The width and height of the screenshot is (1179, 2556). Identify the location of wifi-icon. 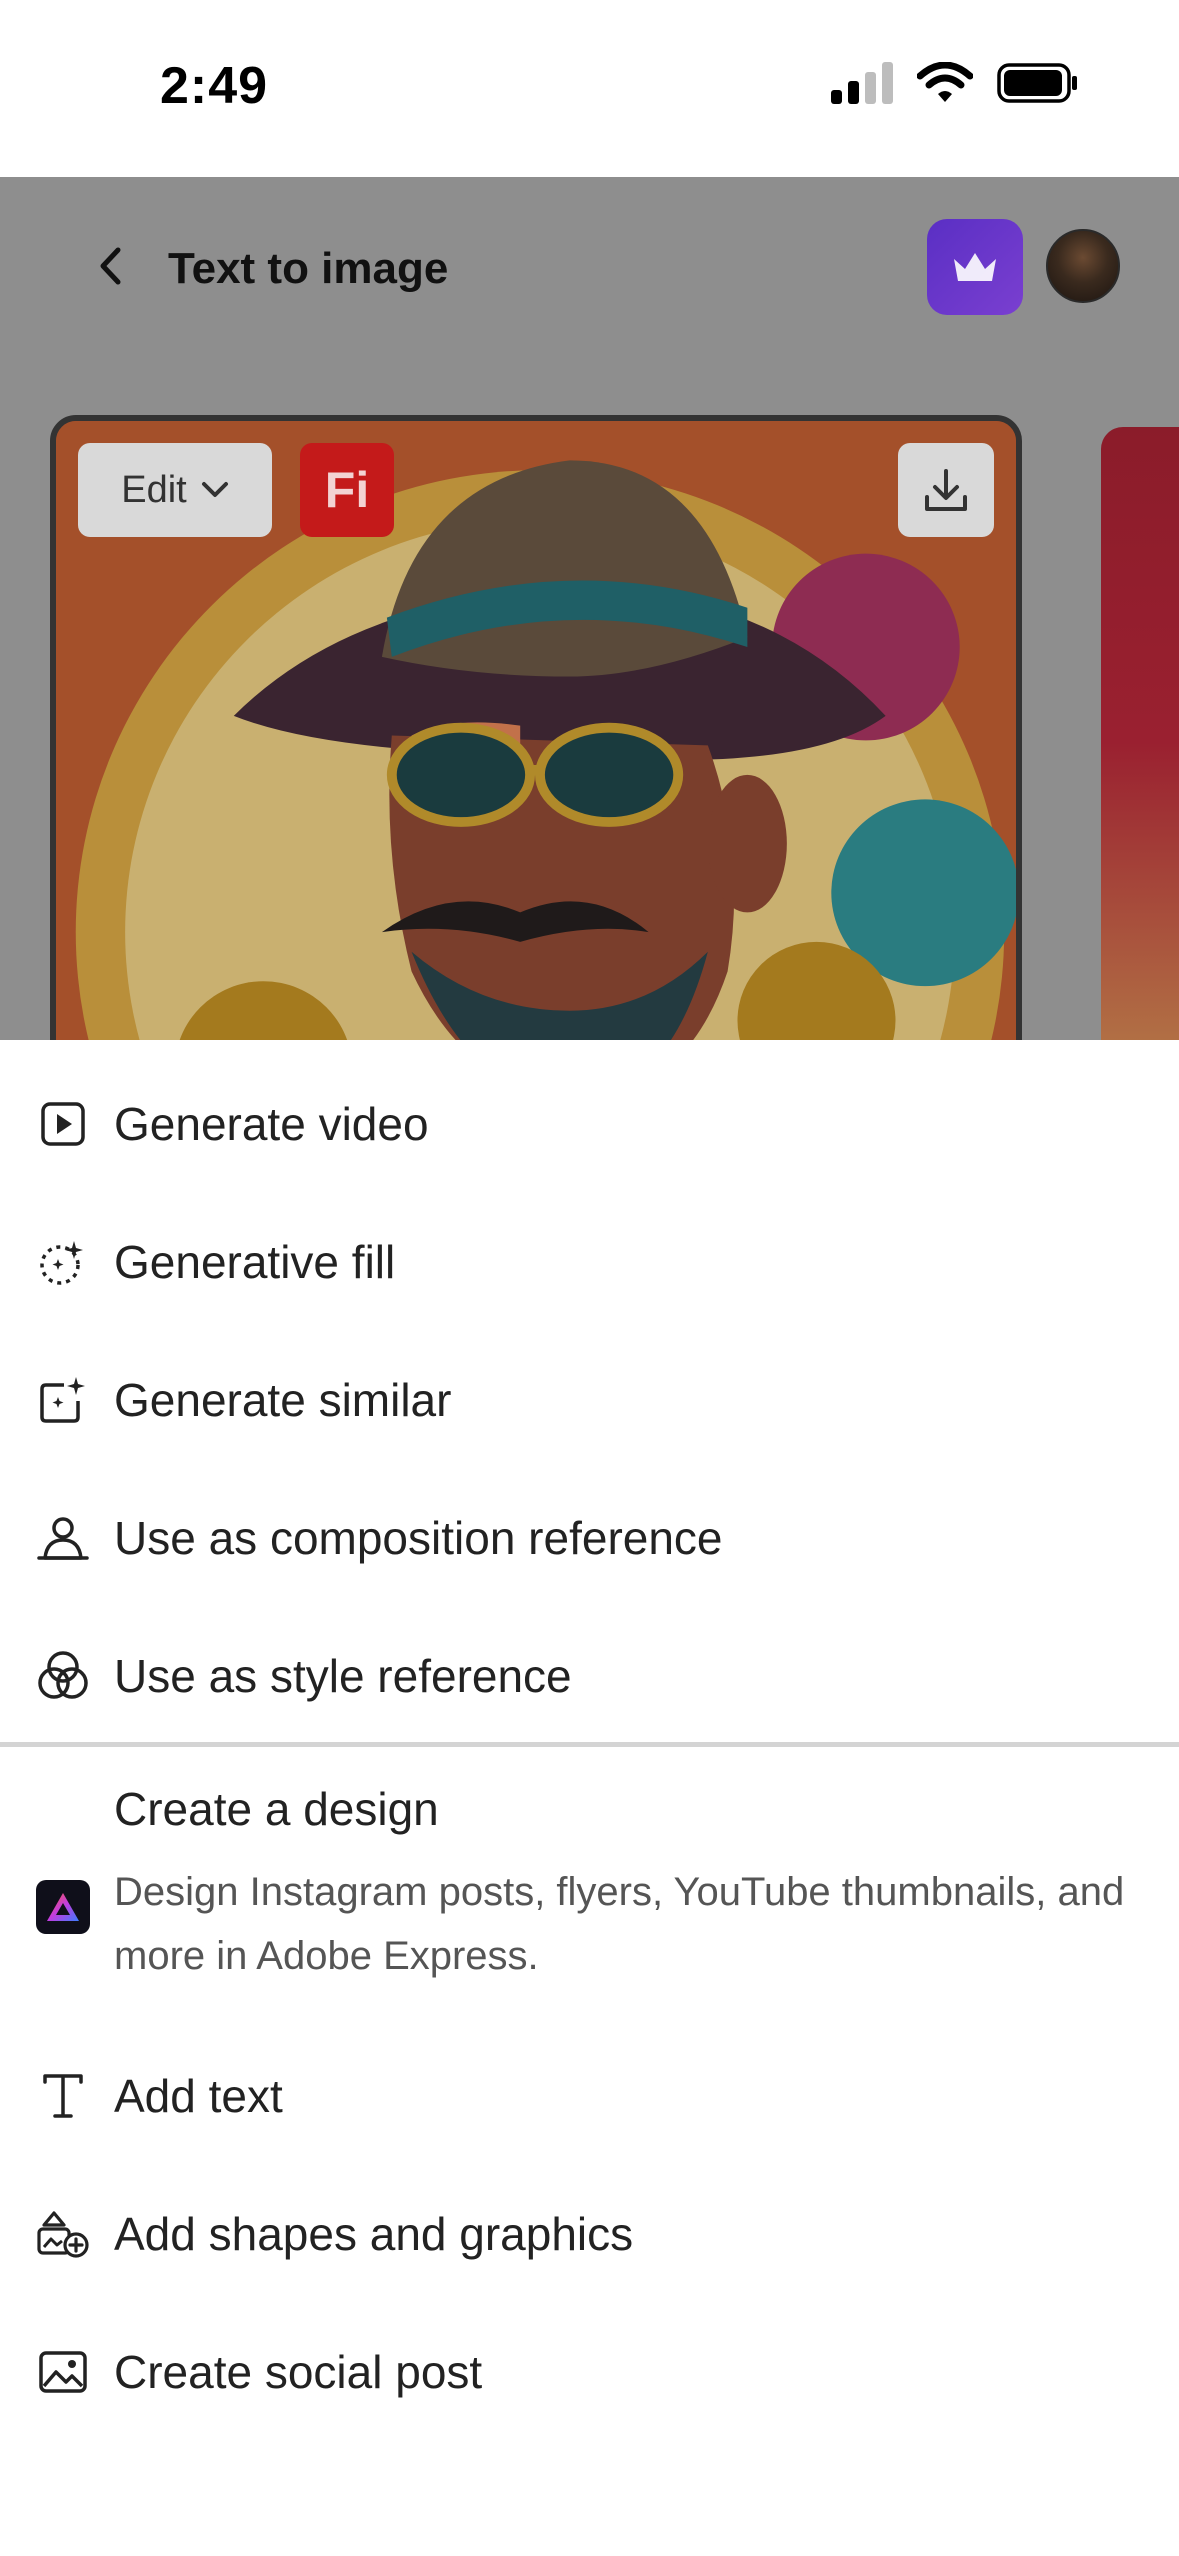
(945, 85).